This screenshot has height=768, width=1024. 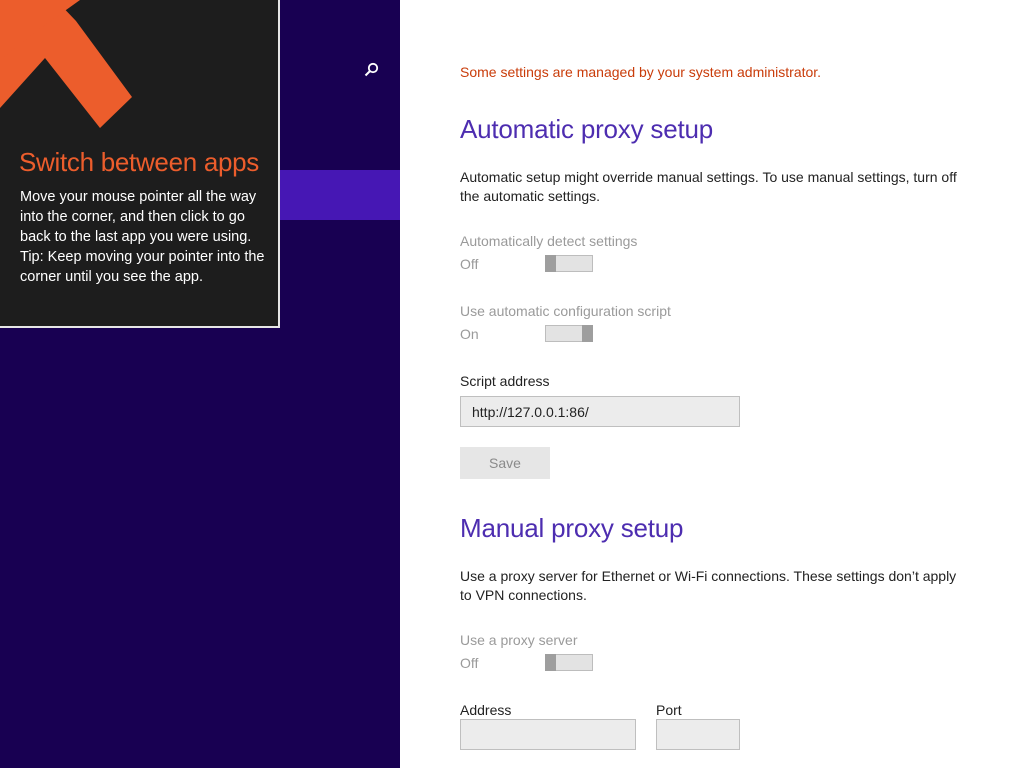 I want to click on selected-nav-item, so click(x=339, y=195).